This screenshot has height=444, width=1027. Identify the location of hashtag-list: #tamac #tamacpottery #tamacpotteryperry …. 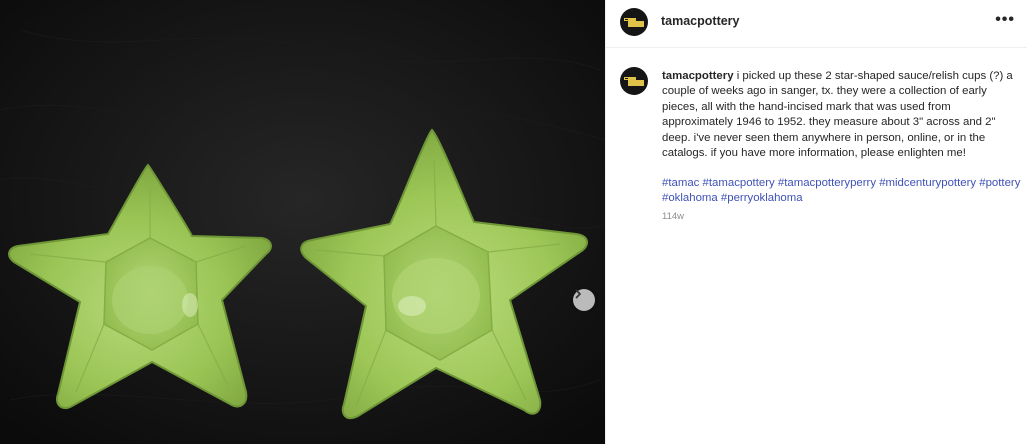
(843, 191).